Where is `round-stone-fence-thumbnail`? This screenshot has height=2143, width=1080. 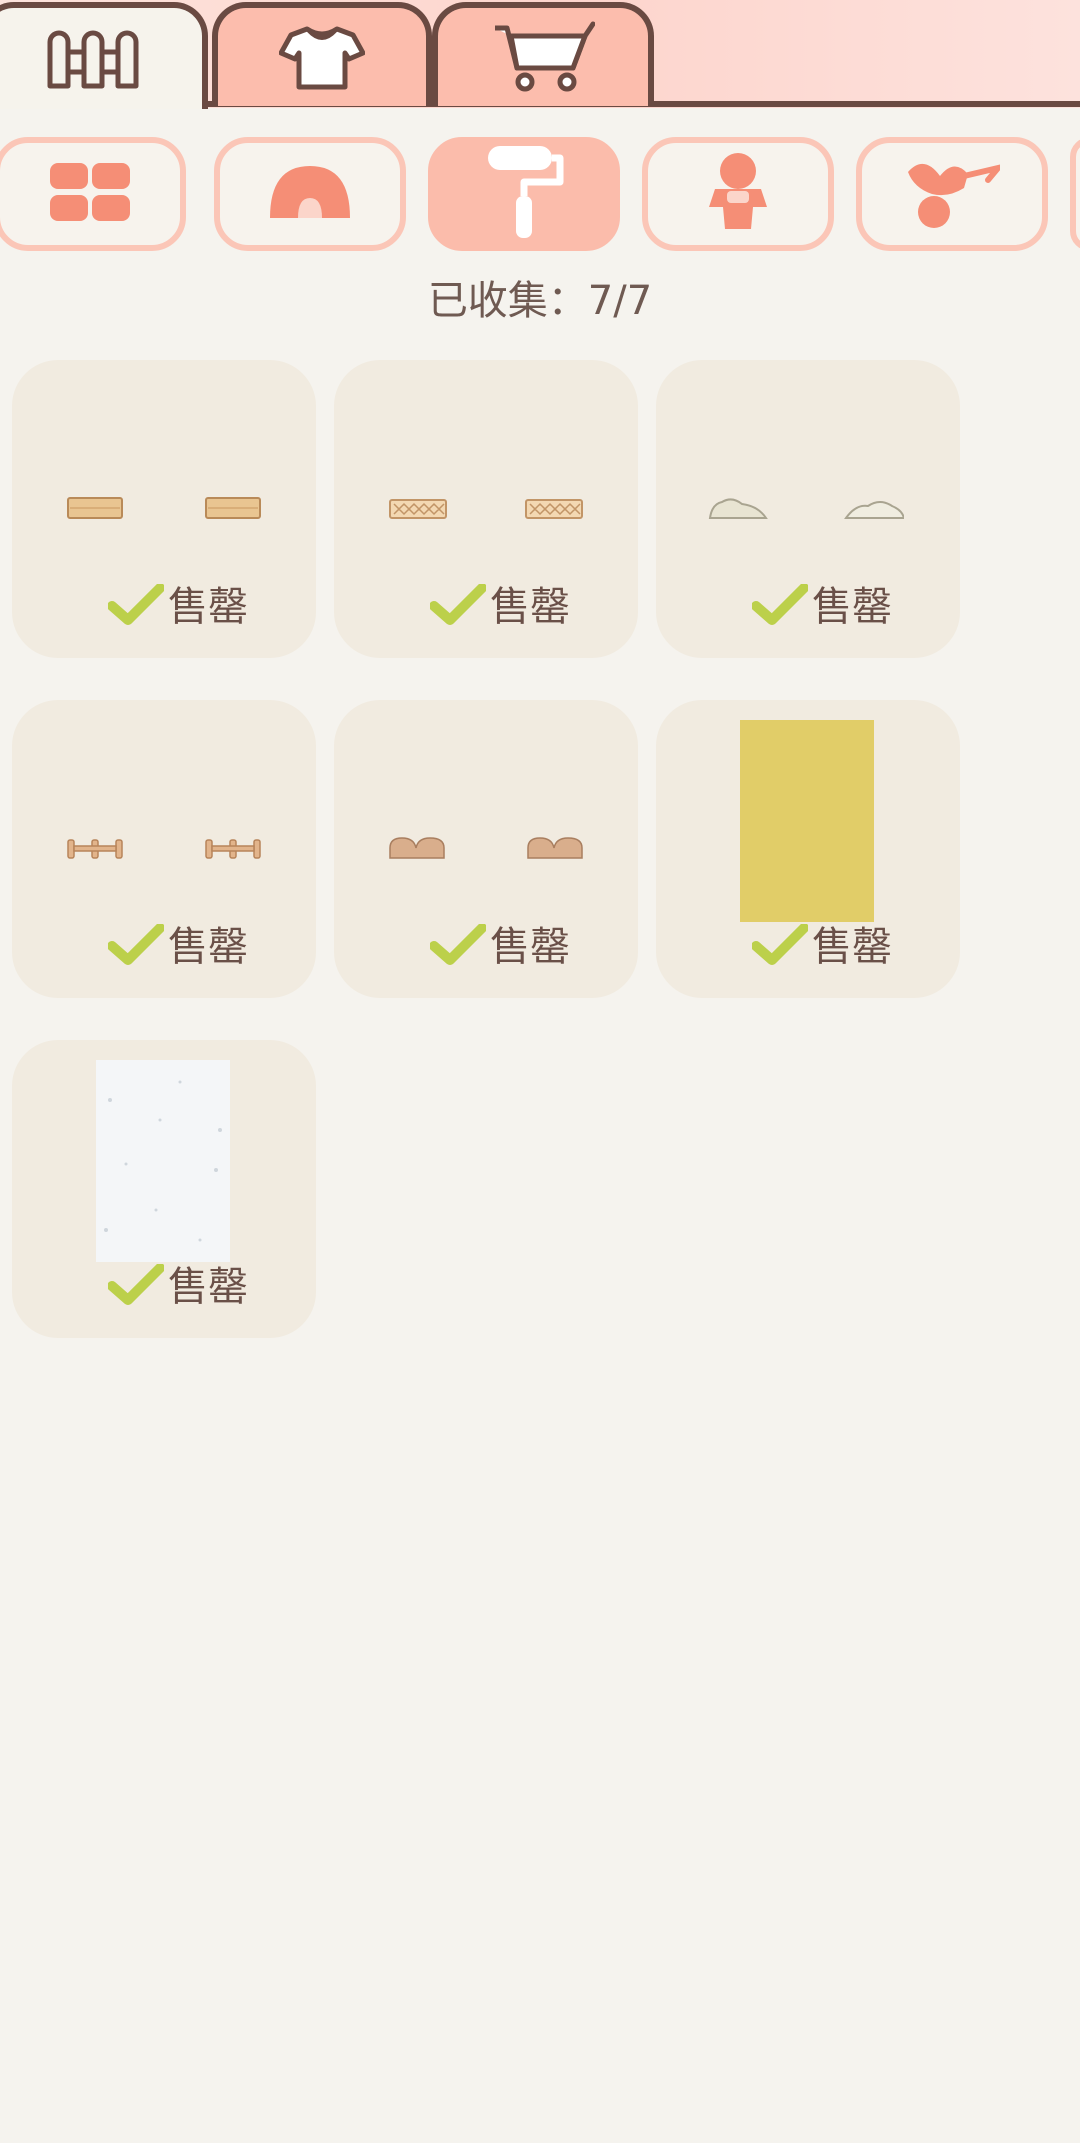 round-stone-fence-thumbnail is located at coordinates (486, 848).